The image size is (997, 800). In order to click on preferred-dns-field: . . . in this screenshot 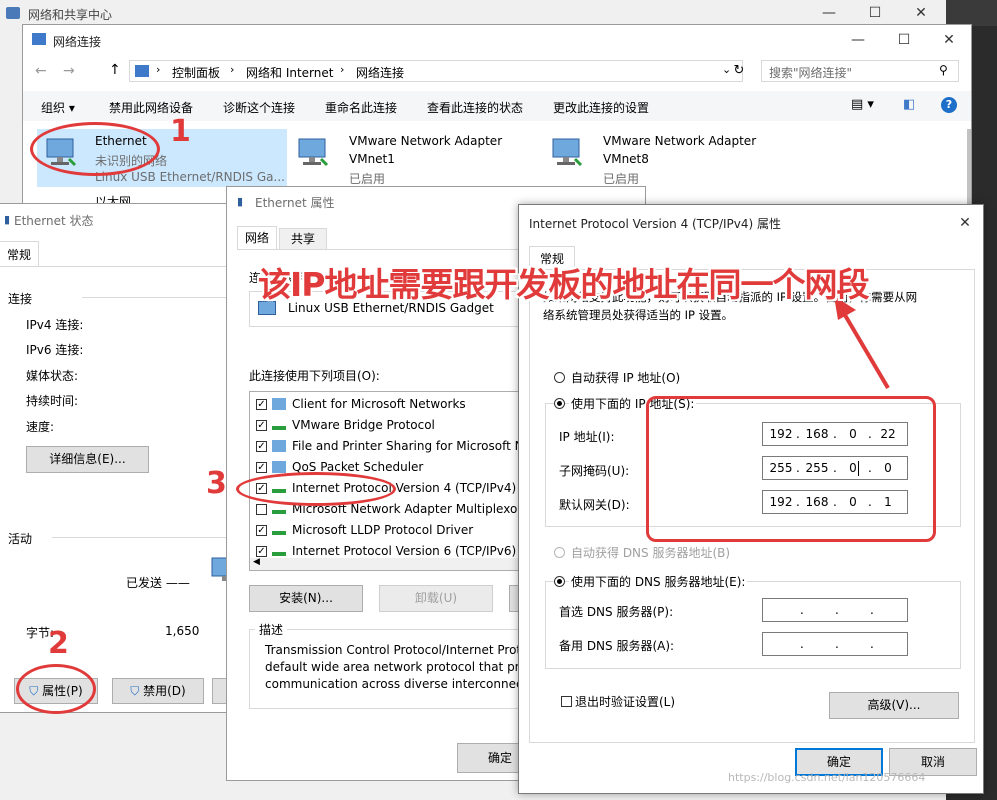, I will do `click(835, 610)`.